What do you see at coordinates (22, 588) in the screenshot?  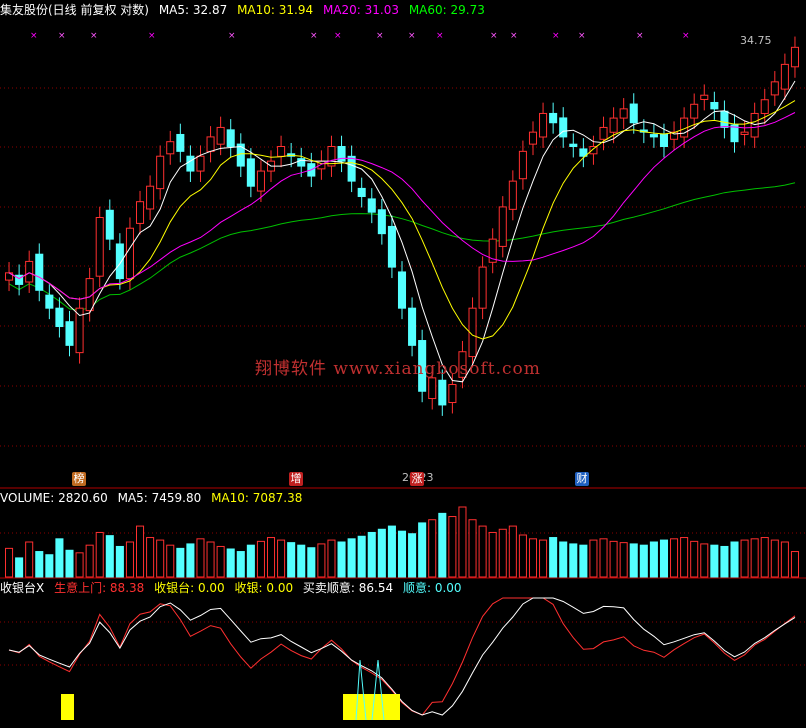 I see `indicator-name: 收银台X` at bounding box center [22, 588].